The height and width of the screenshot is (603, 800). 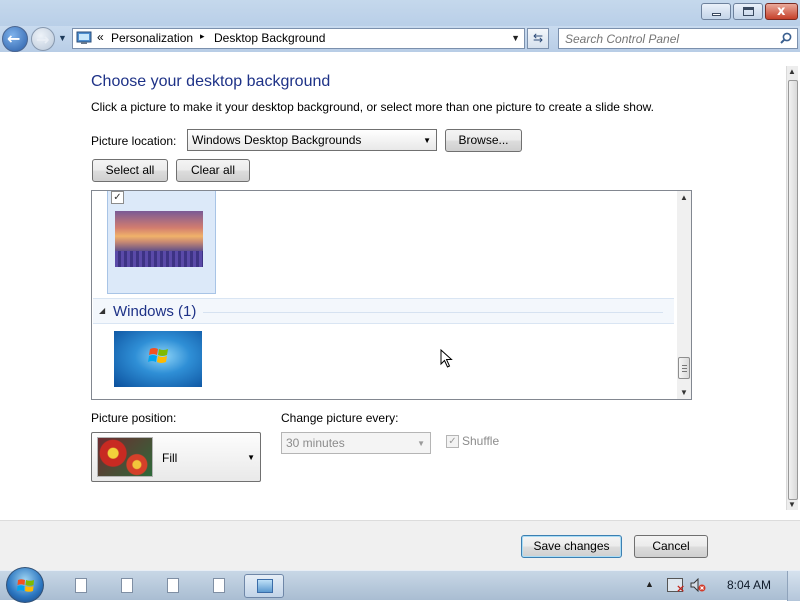 What do you see at coordinates (446, 358) in the screenshot?
I see `mouse-cursor-icon` at bounding box center [446, 358].